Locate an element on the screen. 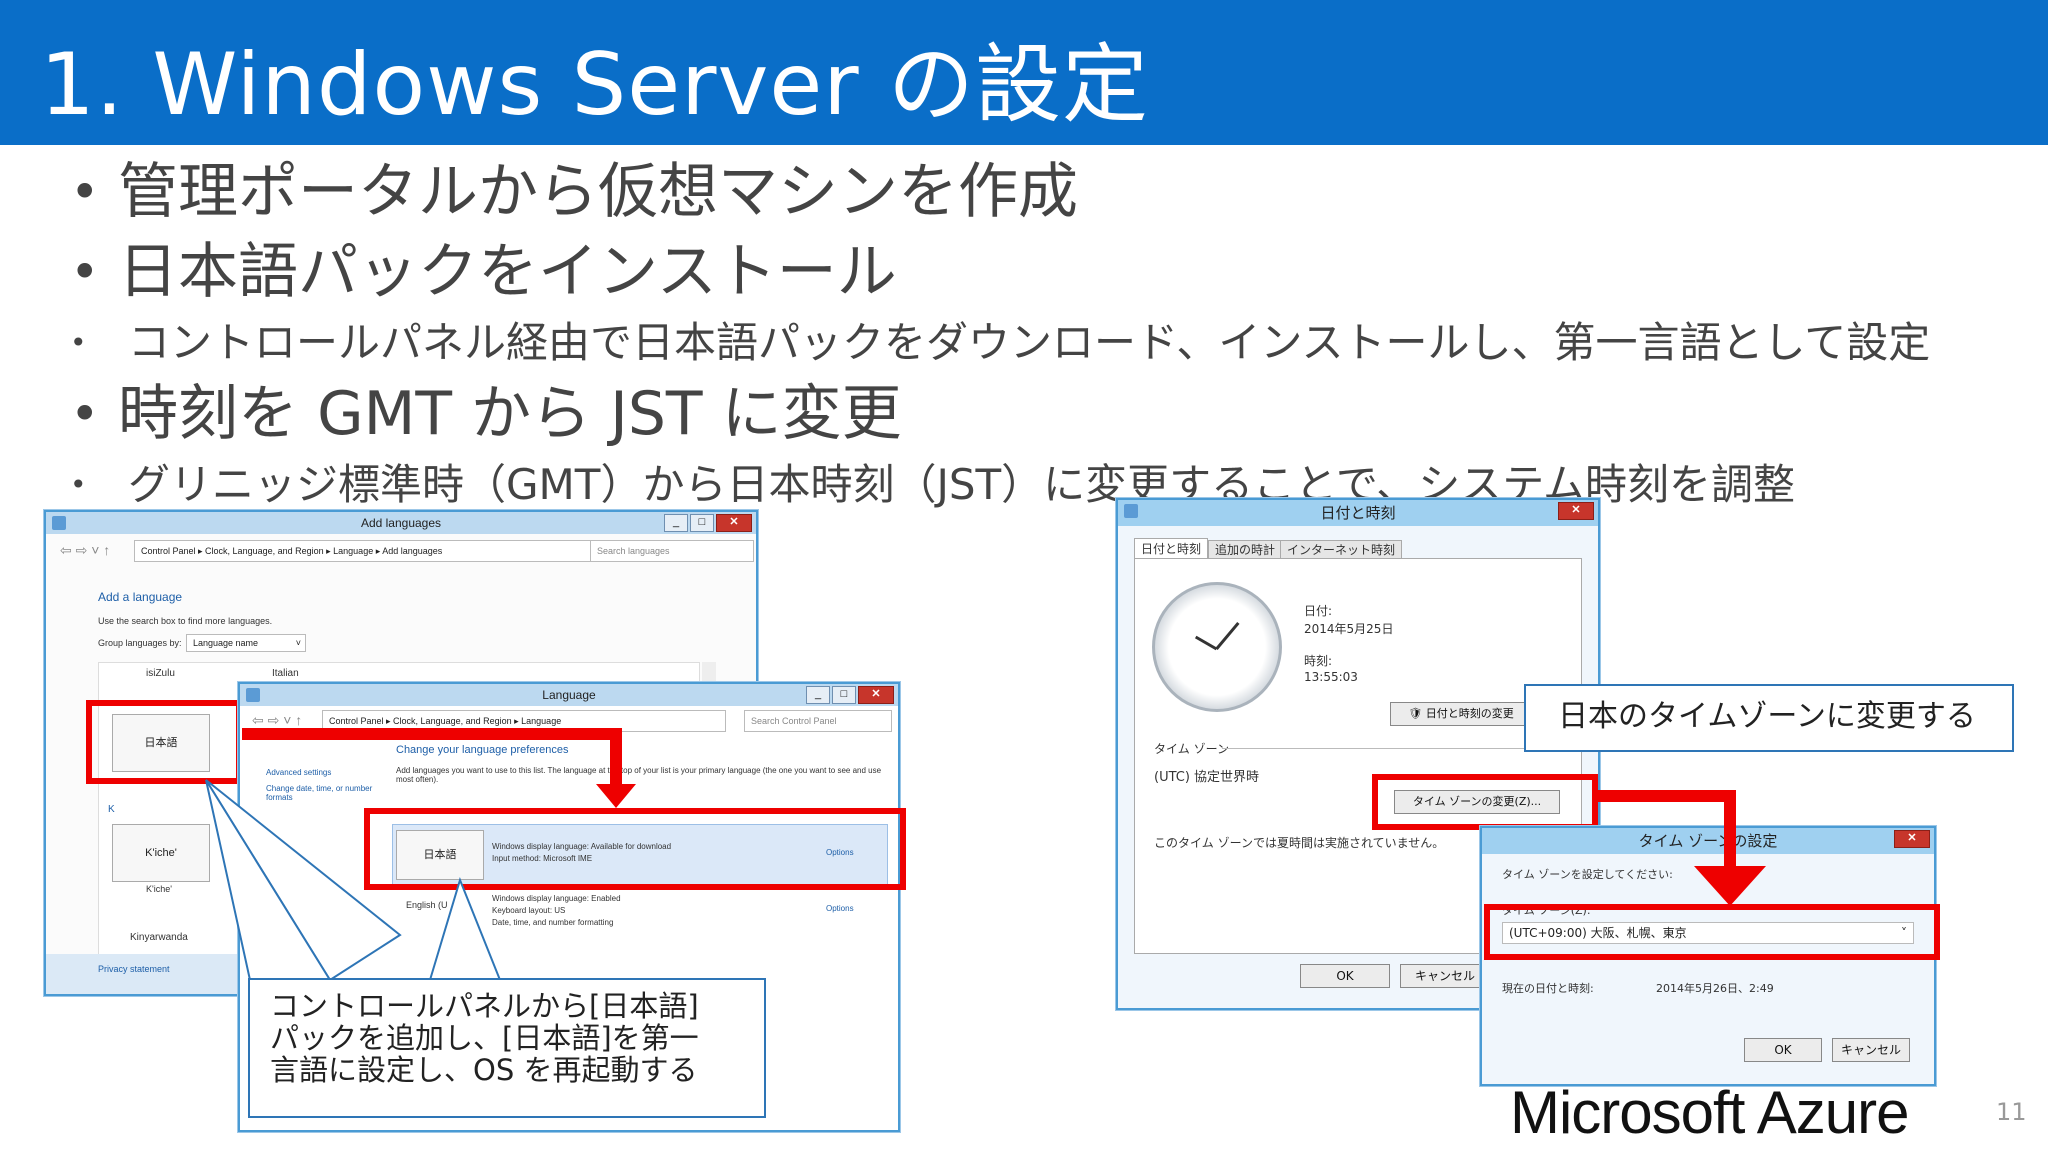 The height and width of the screenshot is (1152, 2048). window-titlebar: 日付と時刻 ✕ is located at coordinates (1358, 513).